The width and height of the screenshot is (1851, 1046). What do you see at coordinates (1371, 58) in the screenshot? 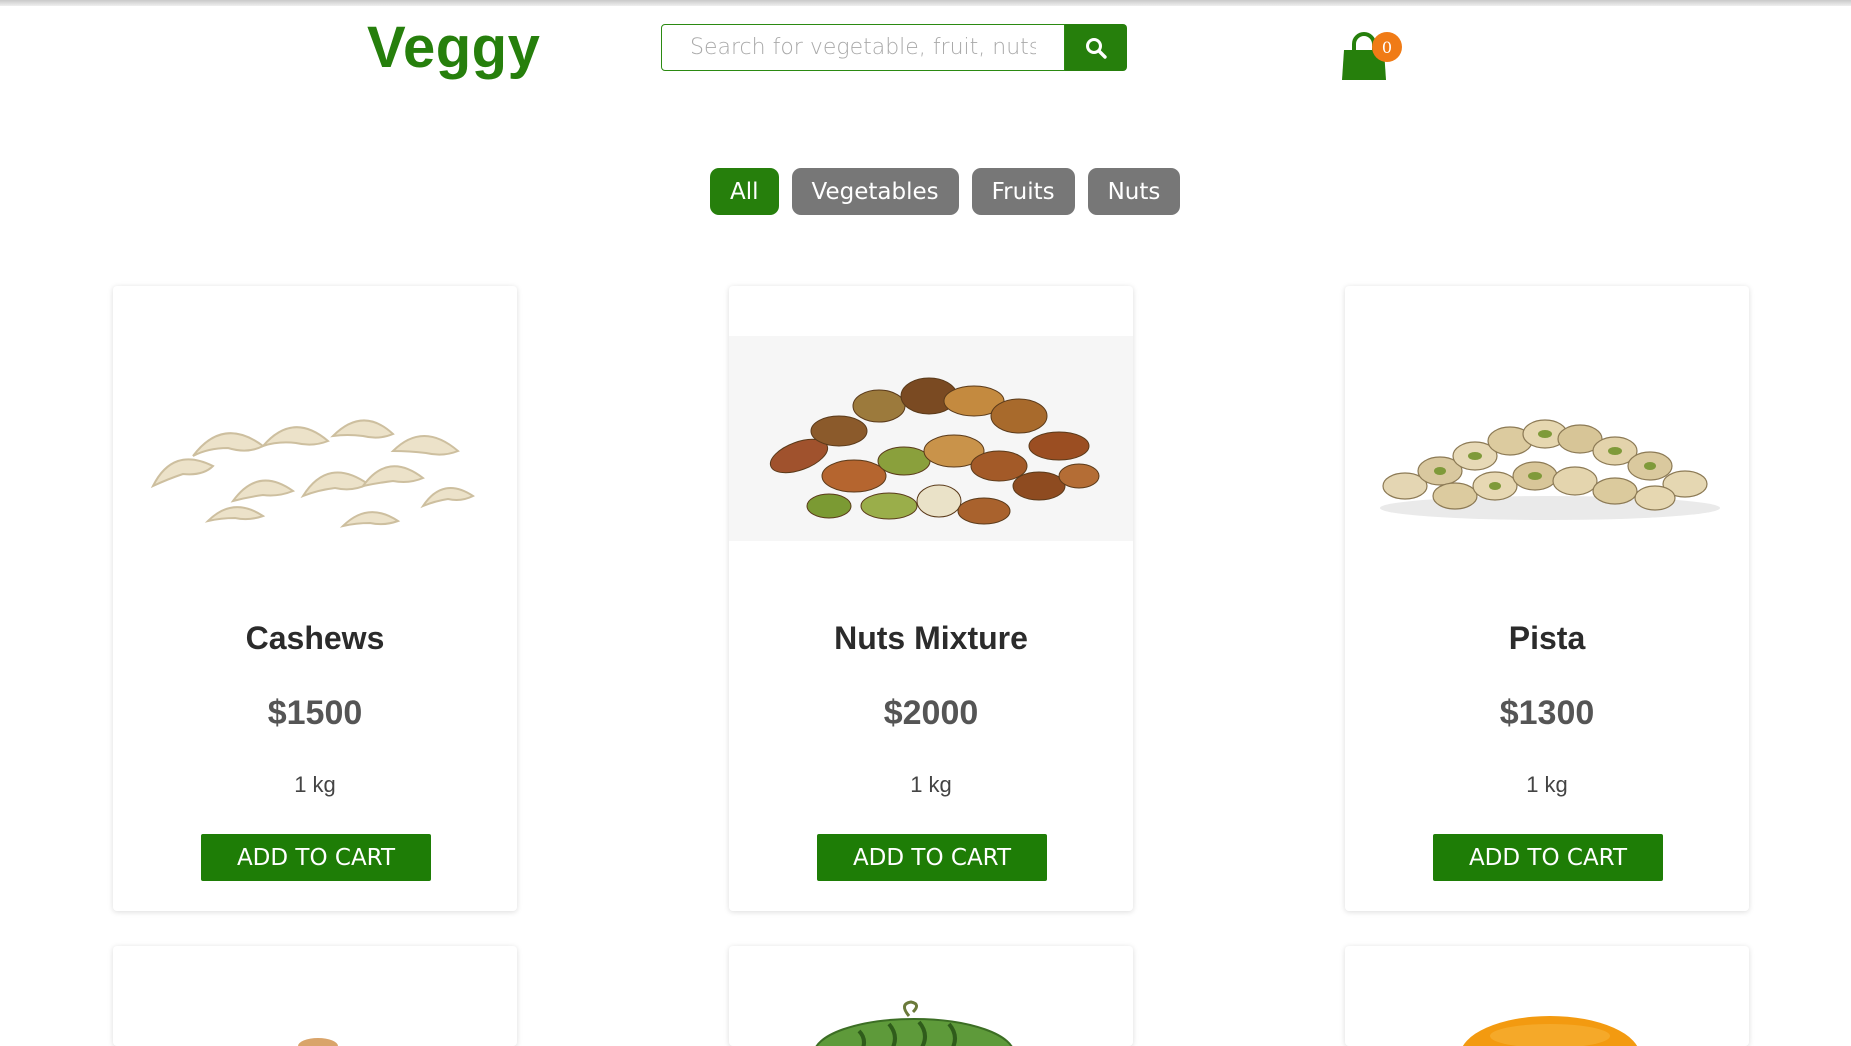
I see `cart-button: 0` at bounding box center [1371, 58].